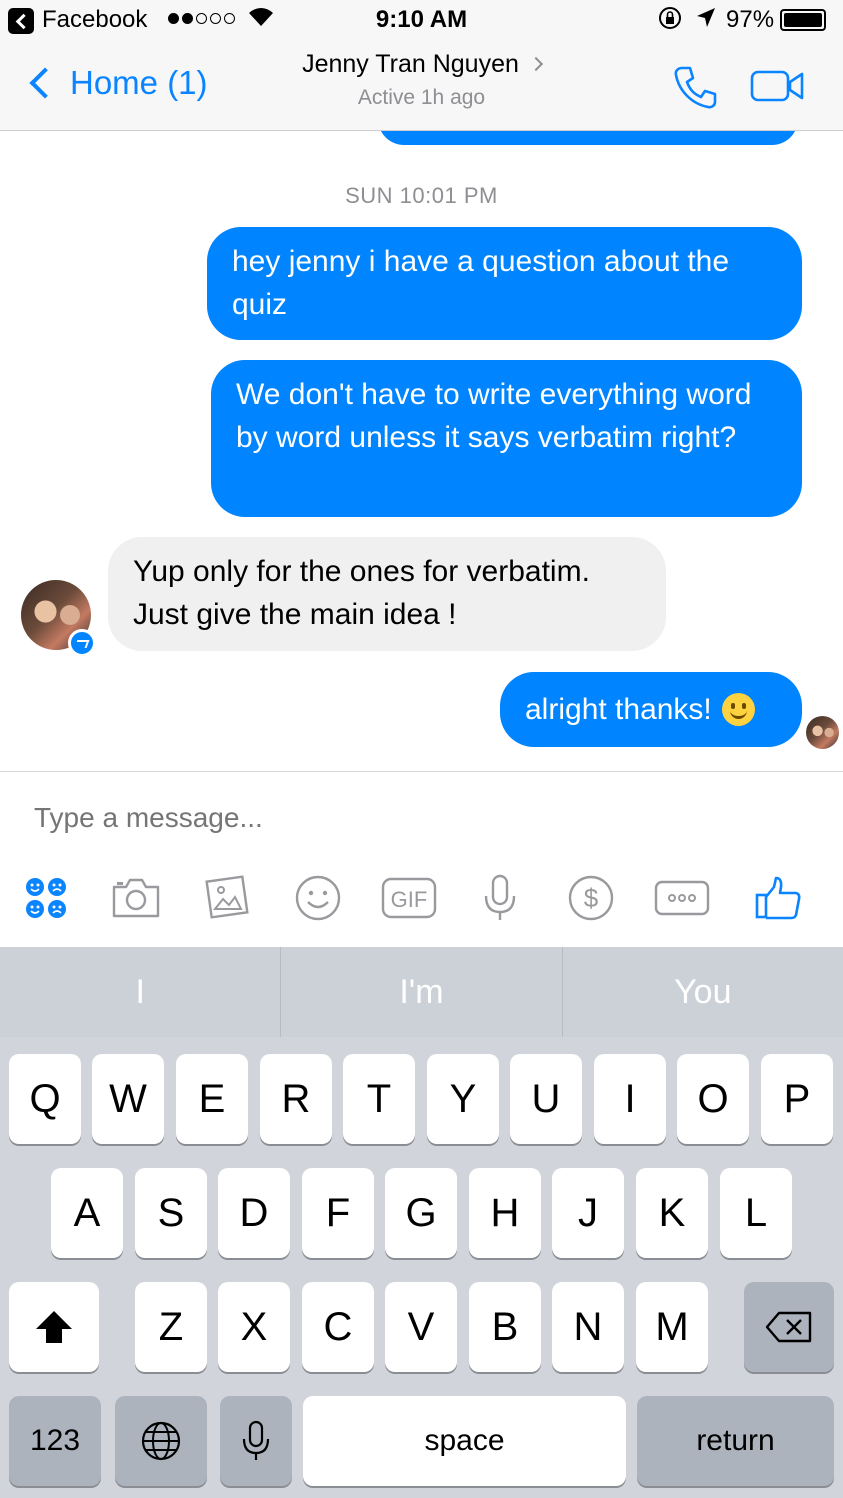 Image resolution: width=843 pixels, height=1498 pixels. What do you see at coordinates (670, 21) in the screenshot?
I see `rotation-lock-icon` at bounding box center [670, 21].